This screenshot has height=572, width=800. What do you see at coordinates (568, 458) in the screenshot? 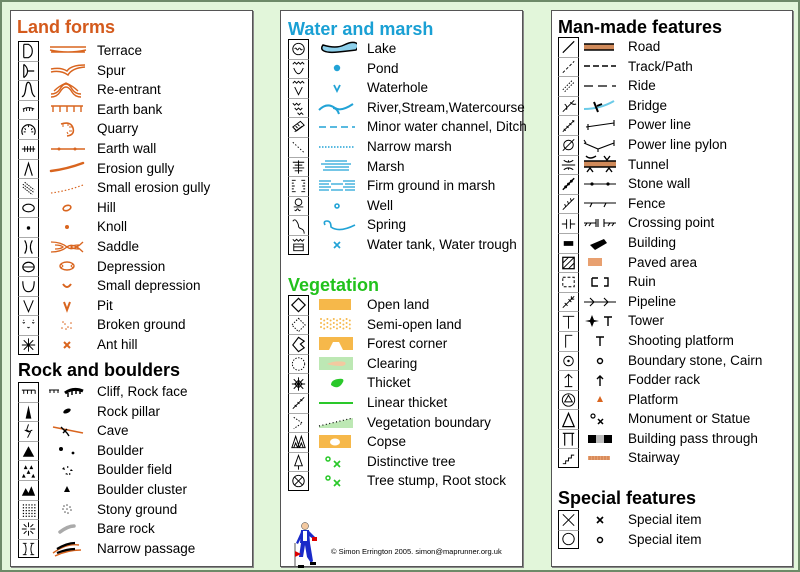
I see `stairway-control-description-icon` at bounding box center [568, 458].